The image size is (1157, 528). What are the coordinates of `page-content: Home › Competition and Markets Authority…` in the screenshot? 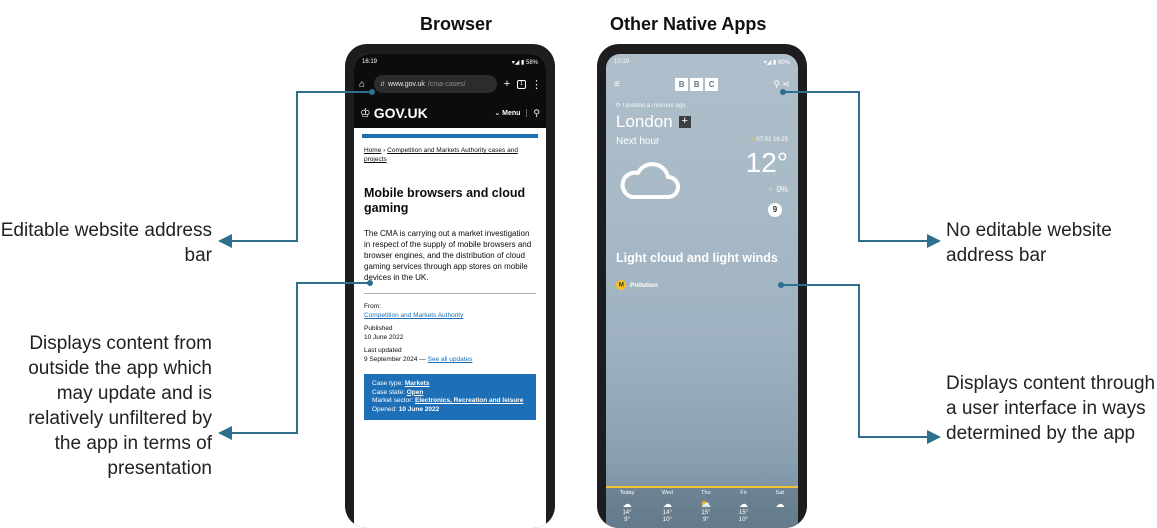 It's located at (450, 283).